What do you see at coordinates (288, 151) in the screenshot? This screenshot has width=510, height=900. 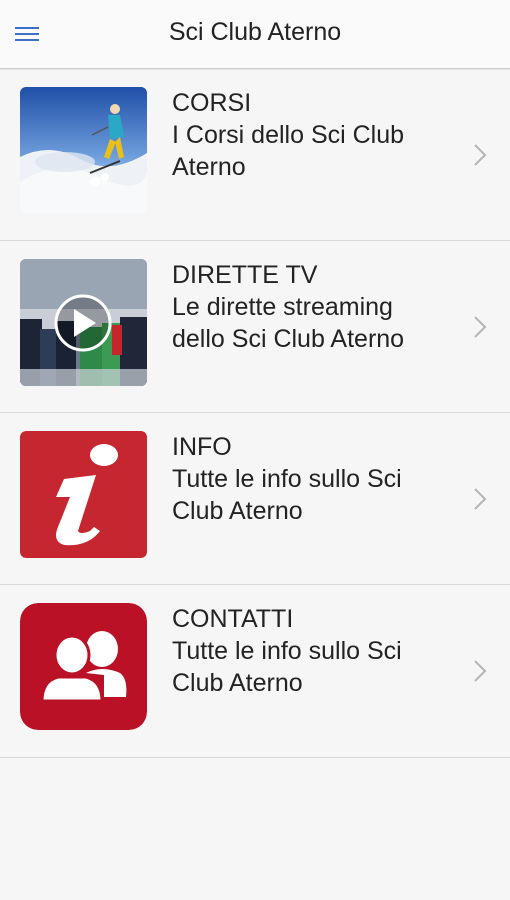 I see `list-item-subtitle: I Corsi dello Sci Club Aterno` at bounding box center [288, 151].